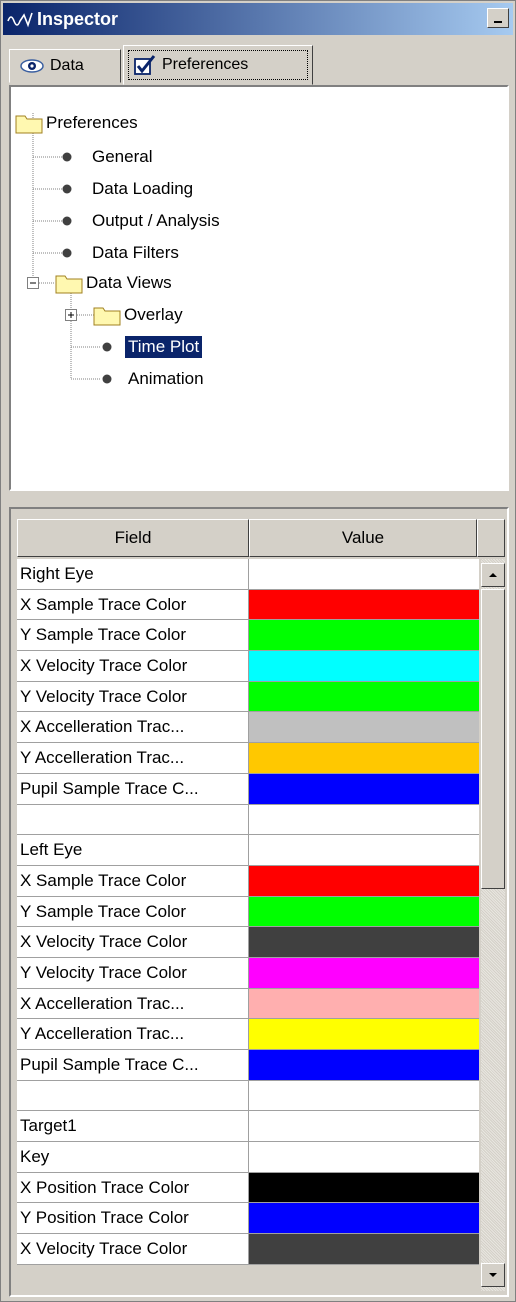 Image resolution: width=516 pixels, height=1302 pixels. What do you see at coordinates (108, 157) in the screenshot?
I see `tree-node-general: General` at bounding box center [108, 157].